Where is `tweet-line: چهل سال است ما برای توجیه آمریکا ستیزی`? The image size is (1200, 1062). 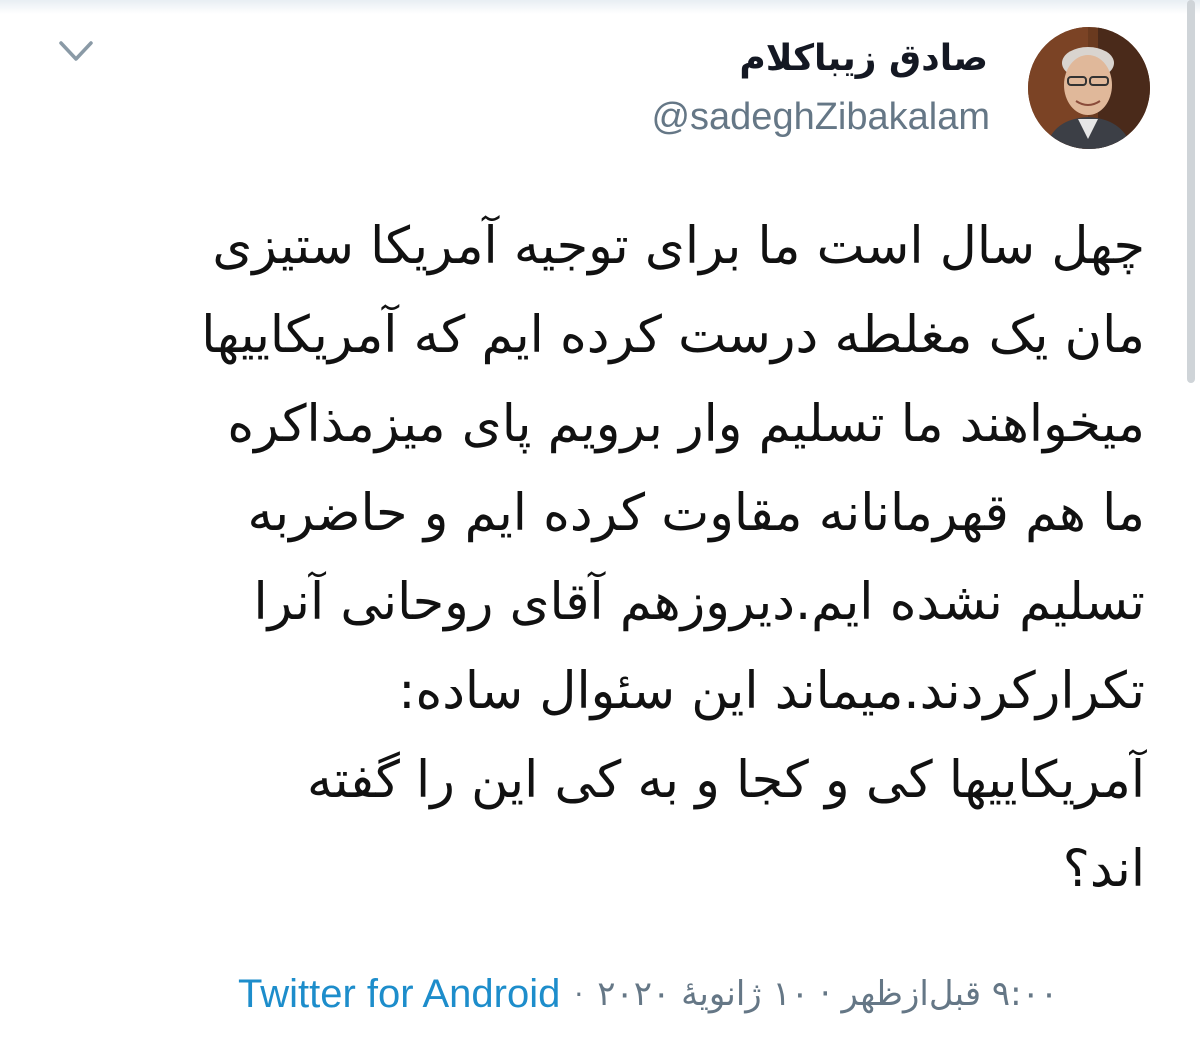
tweet-line: چهل سال است ما برای توجیه آمریکا ستیزی is located at coordinates (678, 246).